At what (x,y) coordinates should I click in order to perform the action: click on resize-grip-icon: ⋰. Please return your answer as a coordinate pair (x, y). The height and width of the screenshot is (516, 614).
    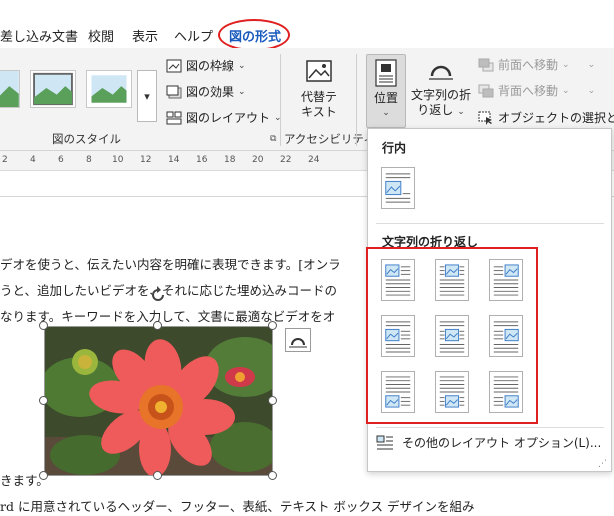
    Looking at the image, I should click on (602, 464).